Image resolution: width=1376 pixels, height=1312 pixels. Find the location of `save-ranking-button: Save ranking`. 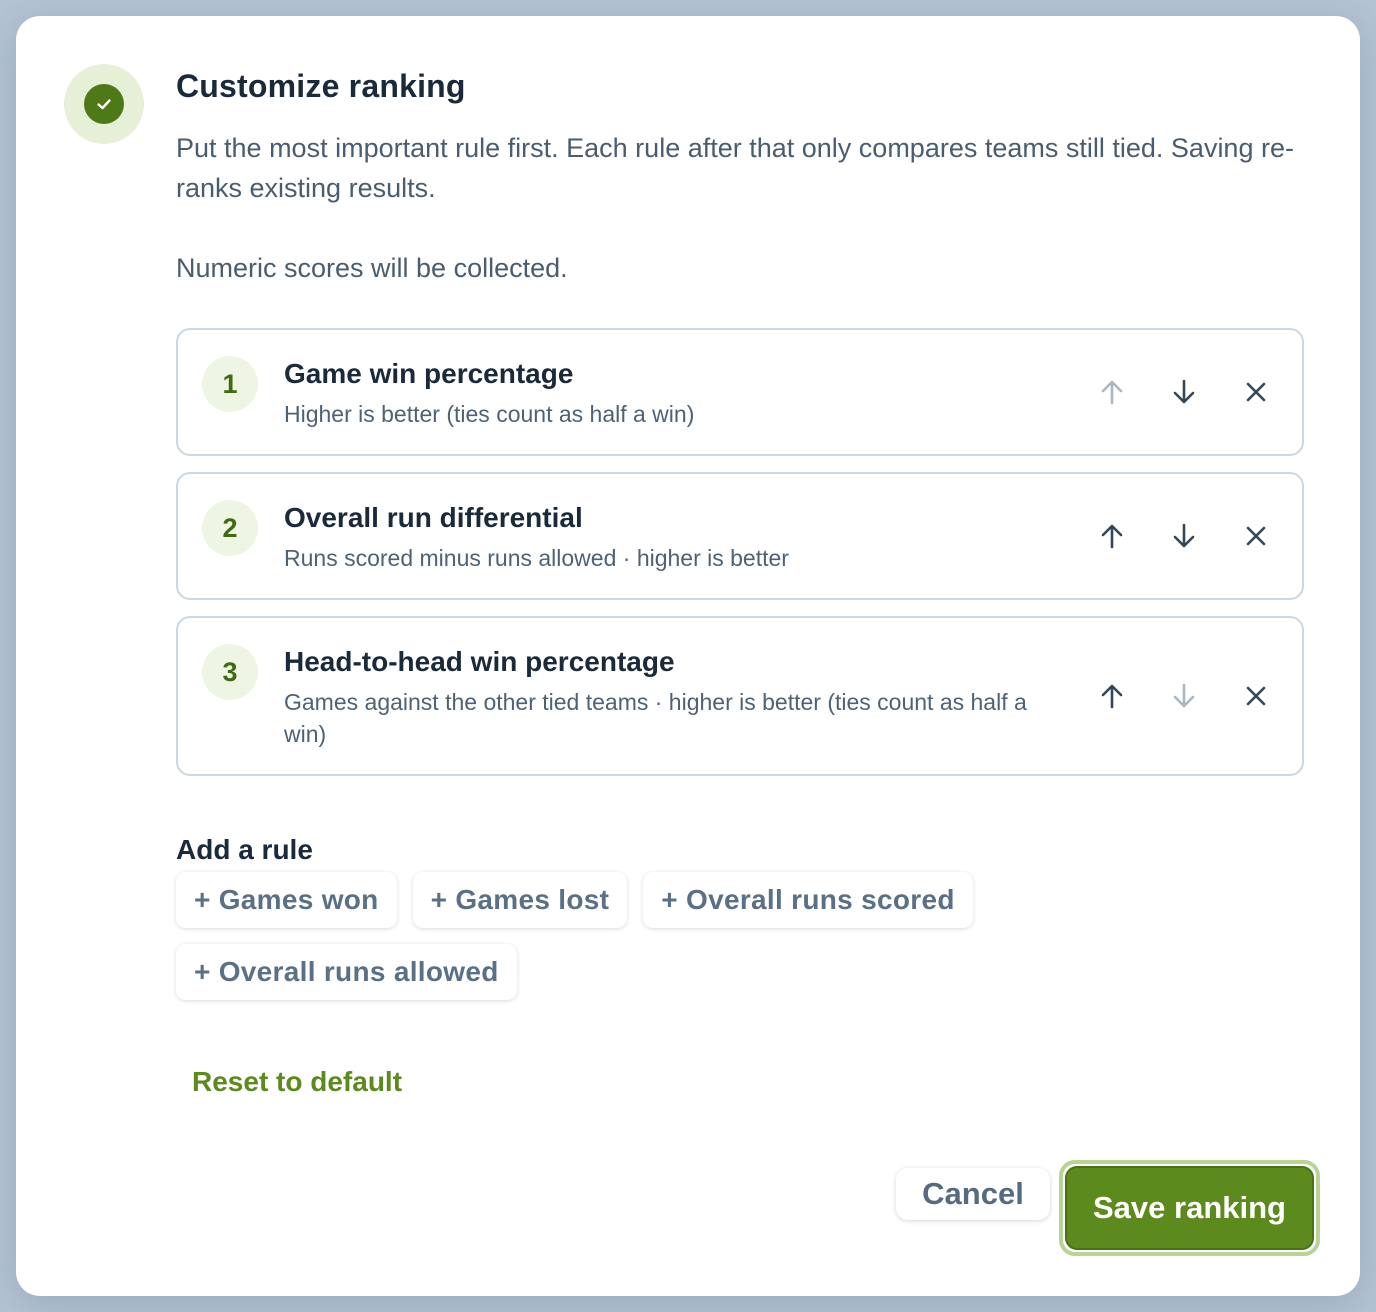

save-ranking-button: Save ranking is located at coordinates (1189, 1208).